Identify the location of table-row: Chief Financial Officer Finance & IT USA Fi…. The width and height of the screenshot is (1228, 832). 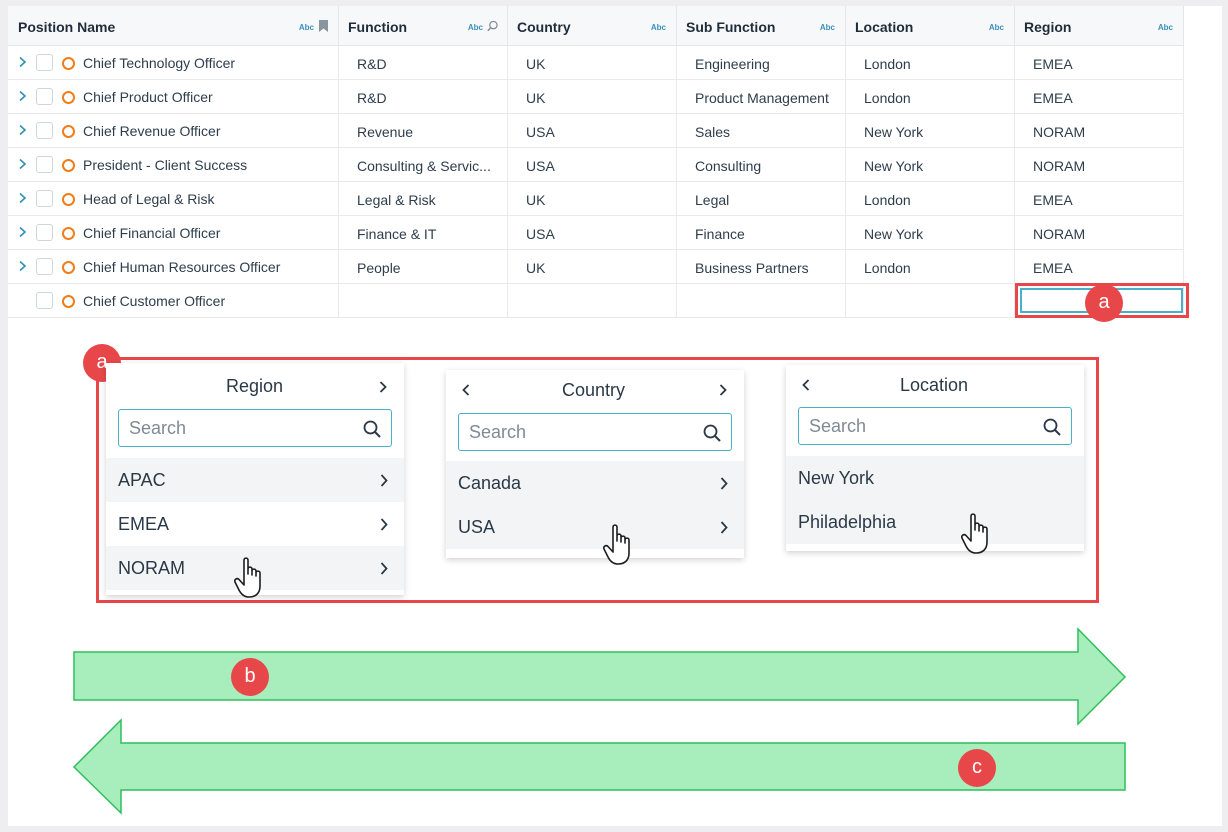
(596, 233).